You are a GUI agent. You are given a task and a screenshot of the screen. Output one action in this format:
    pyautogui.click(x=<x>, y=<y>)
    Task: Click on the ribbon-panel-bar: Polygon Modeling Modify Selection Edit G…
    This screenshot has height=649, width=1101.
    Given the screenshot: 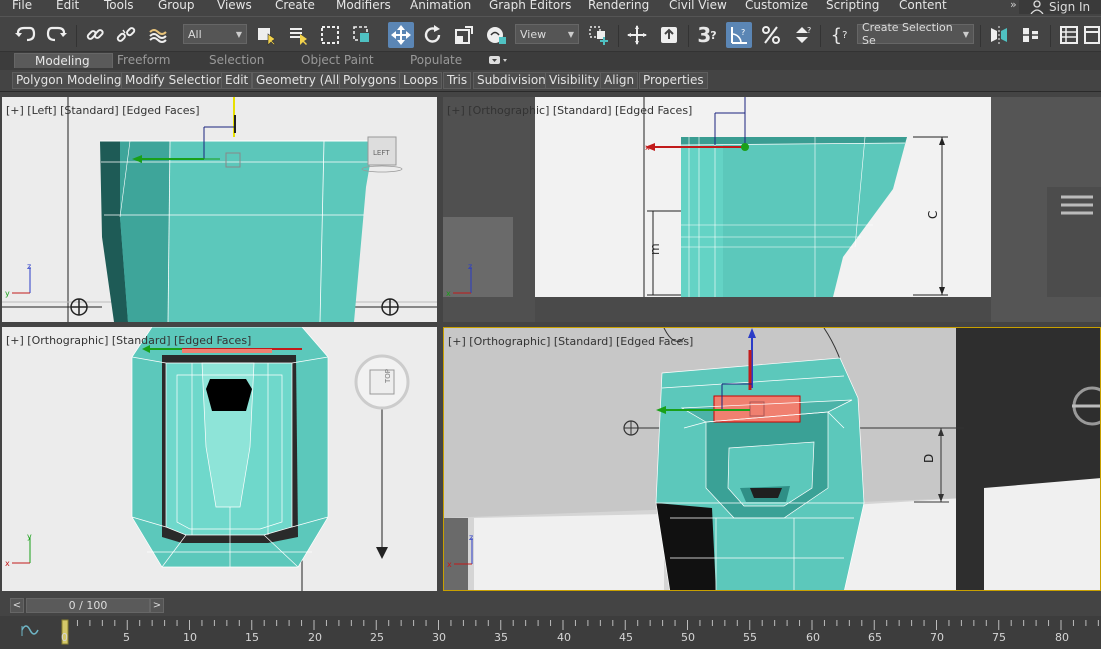 What is the action you would take?
    pyautogui.click(x=550, y=81)
    